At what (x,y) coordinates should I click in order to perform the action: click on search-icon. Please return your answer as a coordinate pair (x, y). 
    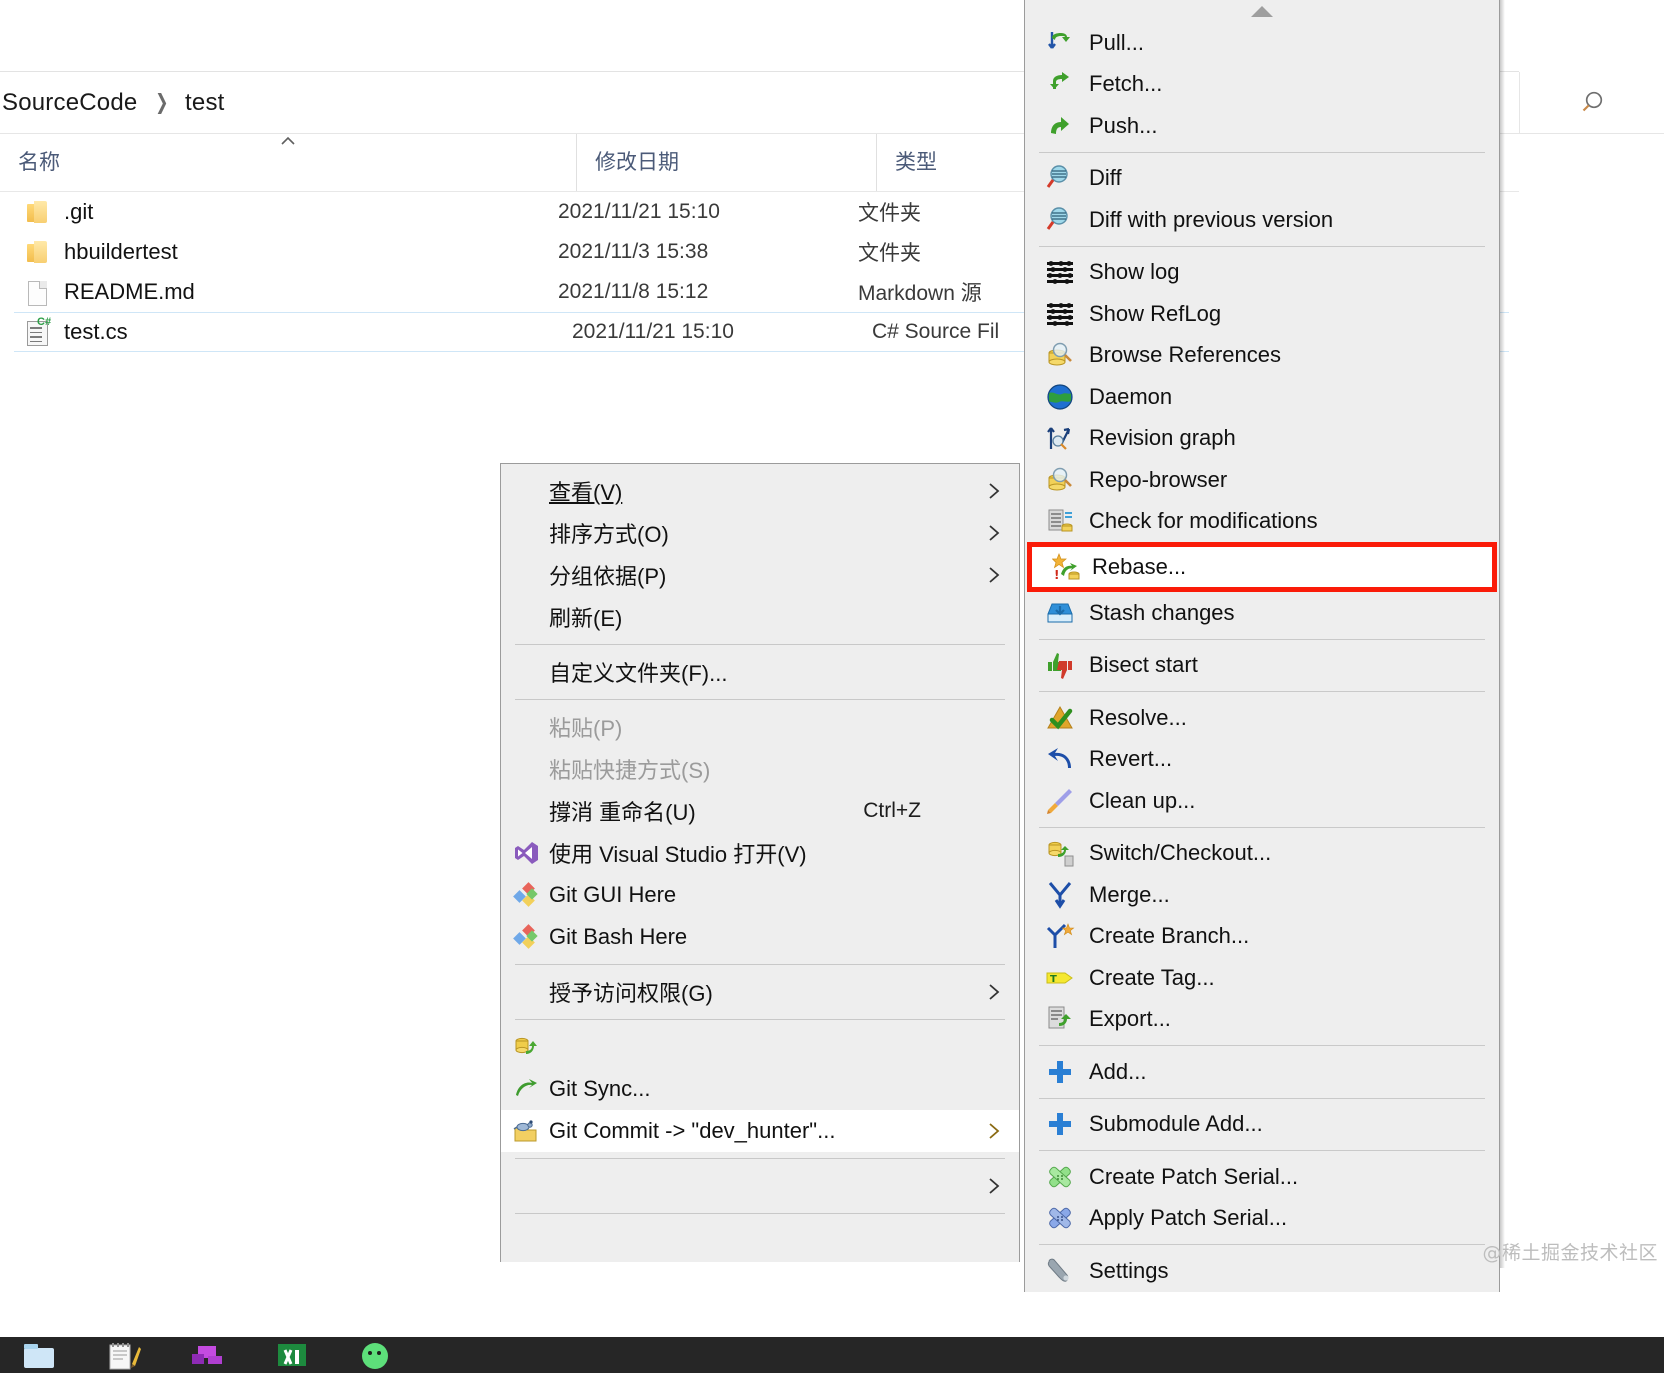
    Looking at the image, I should click on (1592, 103).